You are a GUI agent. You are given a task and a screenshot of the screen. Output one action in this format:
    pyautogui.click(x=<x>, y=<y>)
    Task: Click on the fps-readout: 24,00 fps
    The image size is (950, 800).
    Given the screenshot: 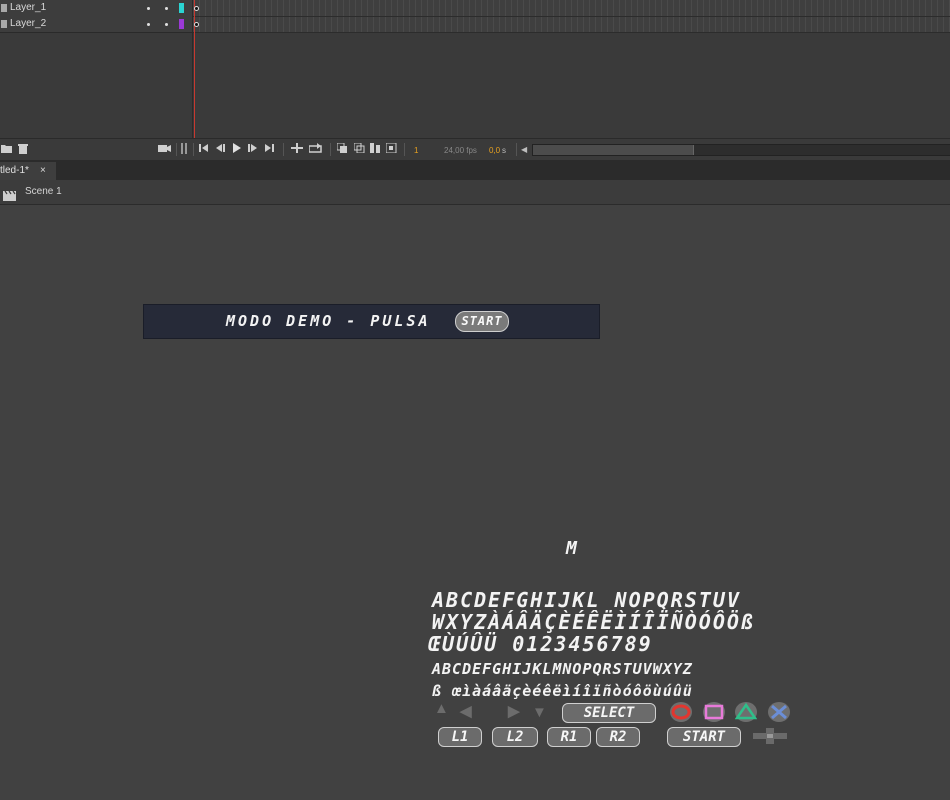 What is the action you would take?
    pyautogui.click(x=460, y=151)
    